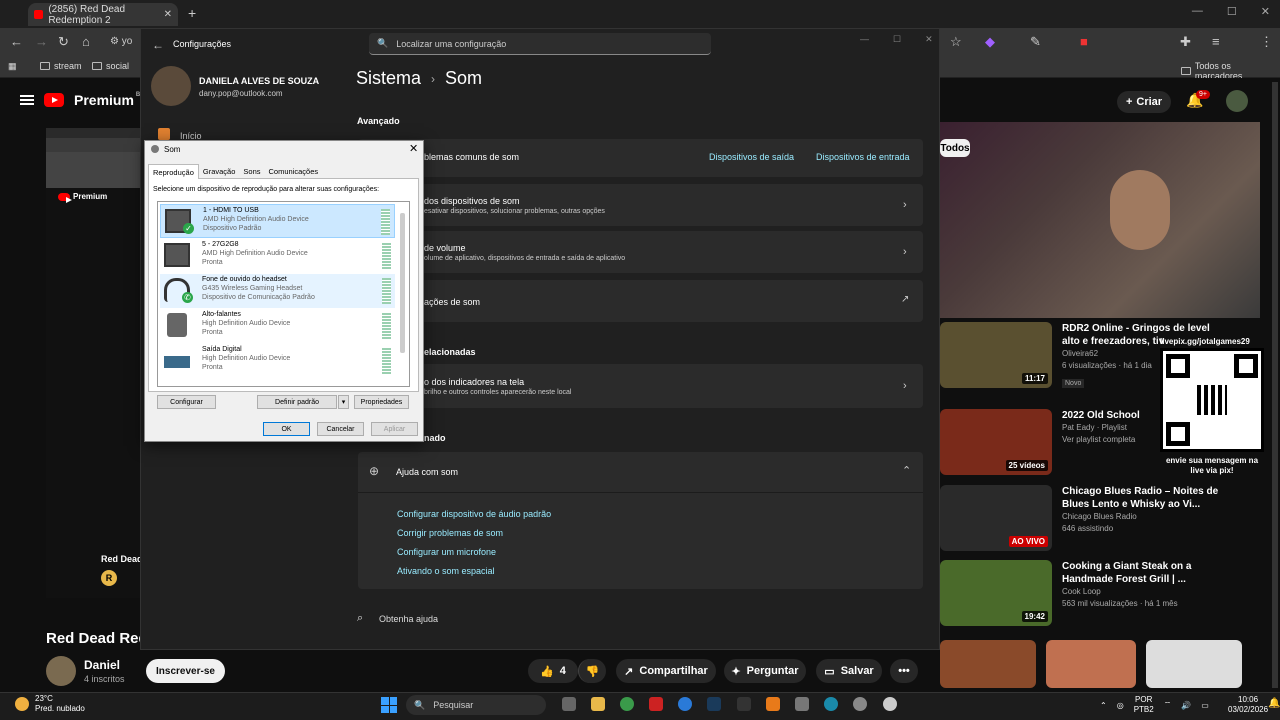 The height and width of the screenshot is (720, 1280). What do you see at coordinates (102, 665) in the screenshot?
I see `channel-name: Daniel` at bounding box center [102, 665].